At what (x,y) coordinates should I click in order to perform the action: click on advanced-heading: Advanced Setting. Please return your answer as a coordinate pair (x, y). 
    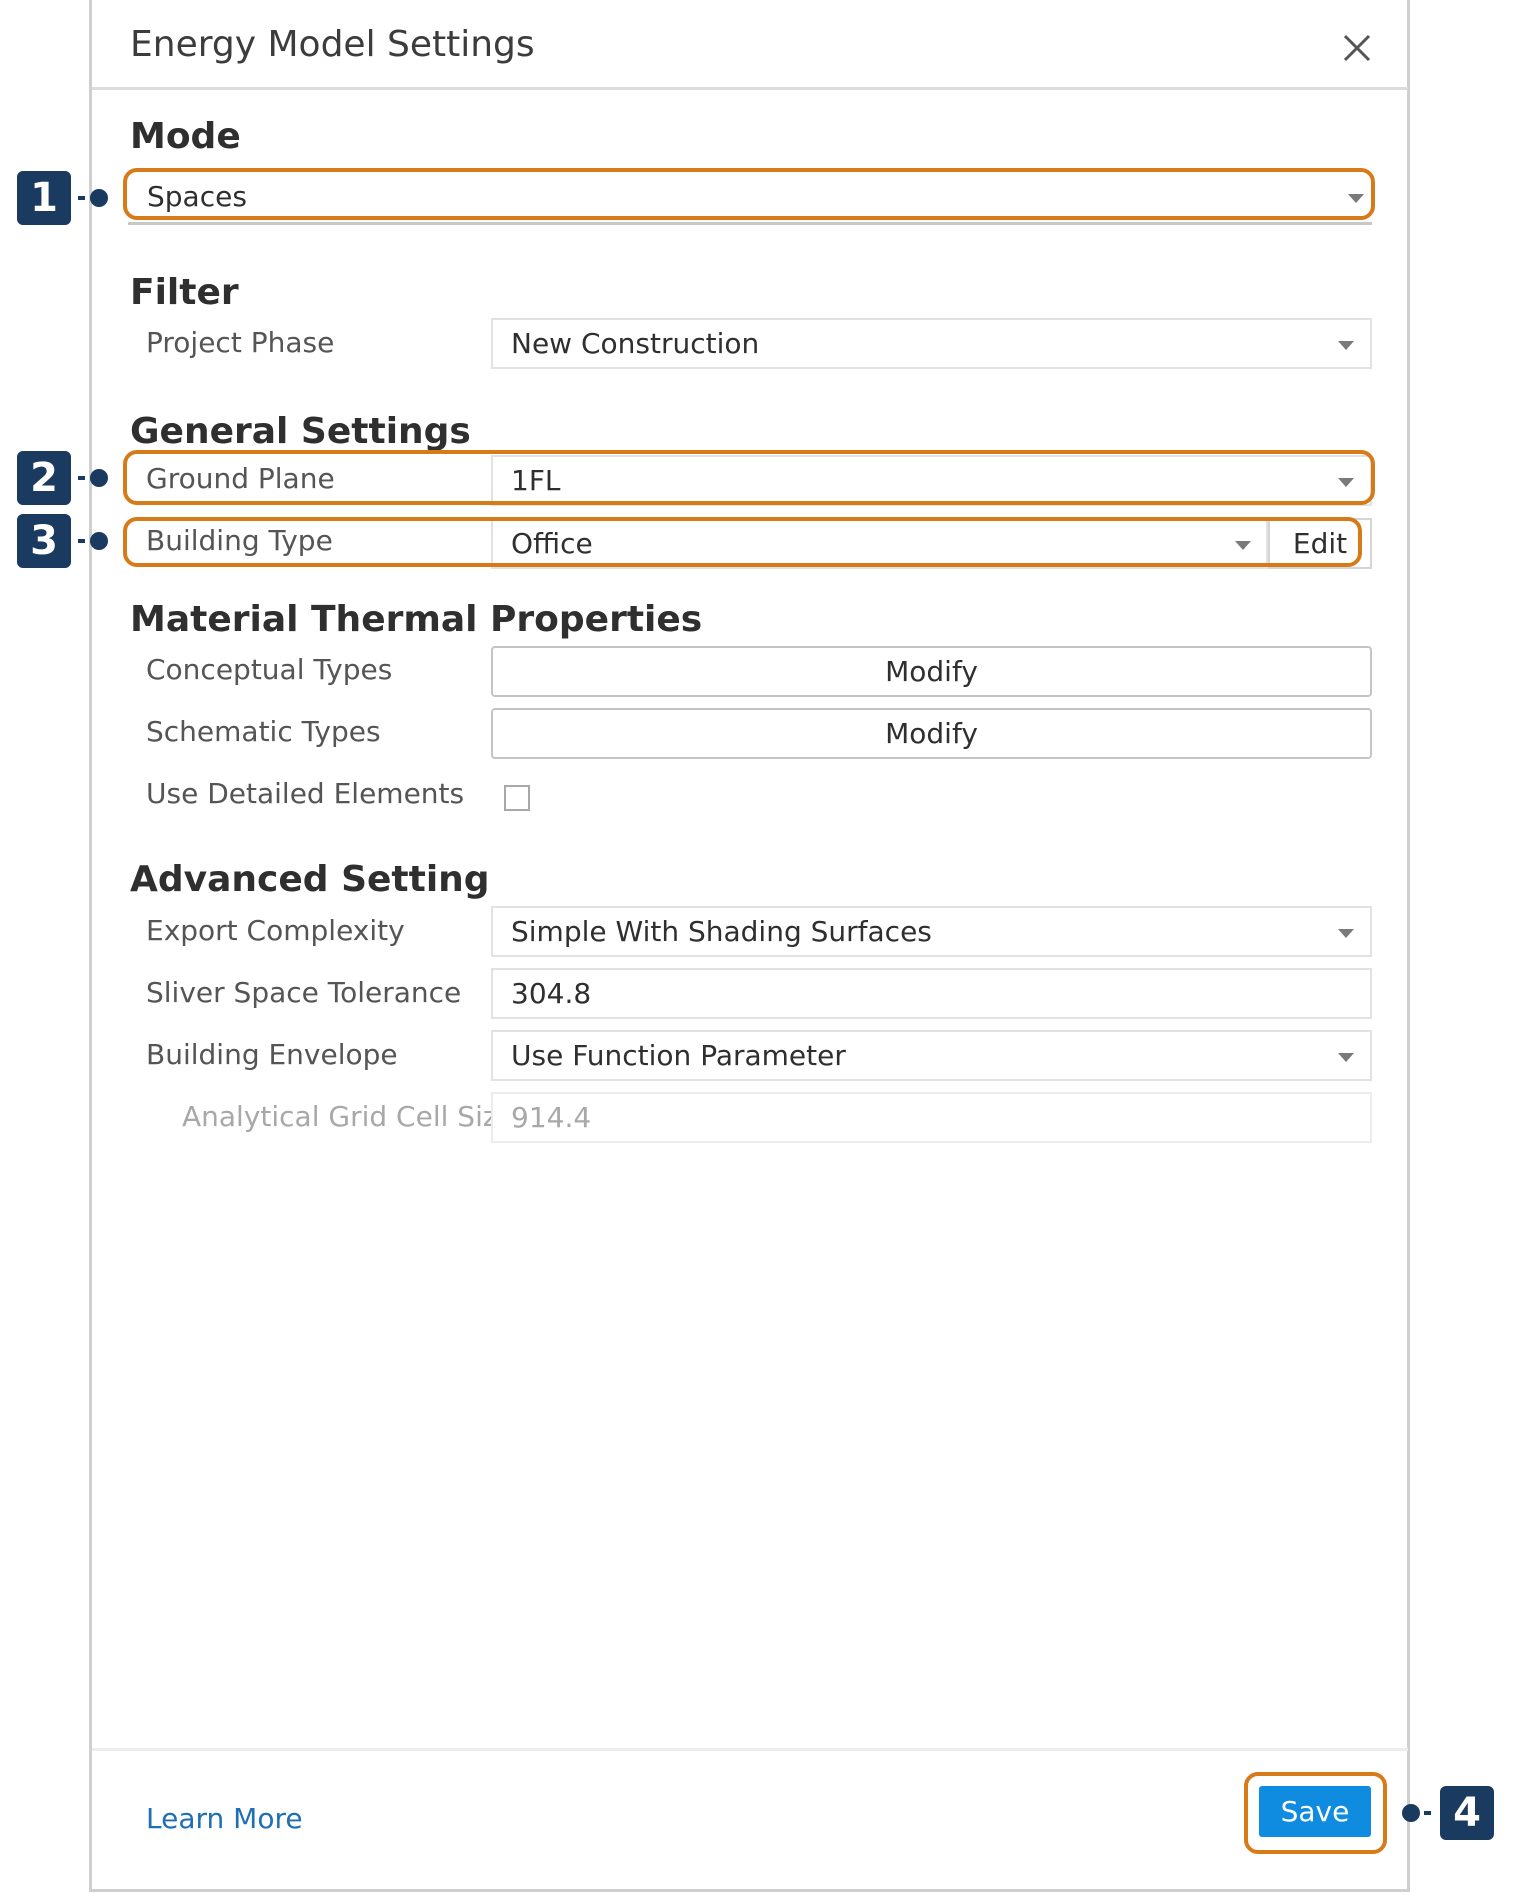
    Looking at the image, I should click on (310, 879).